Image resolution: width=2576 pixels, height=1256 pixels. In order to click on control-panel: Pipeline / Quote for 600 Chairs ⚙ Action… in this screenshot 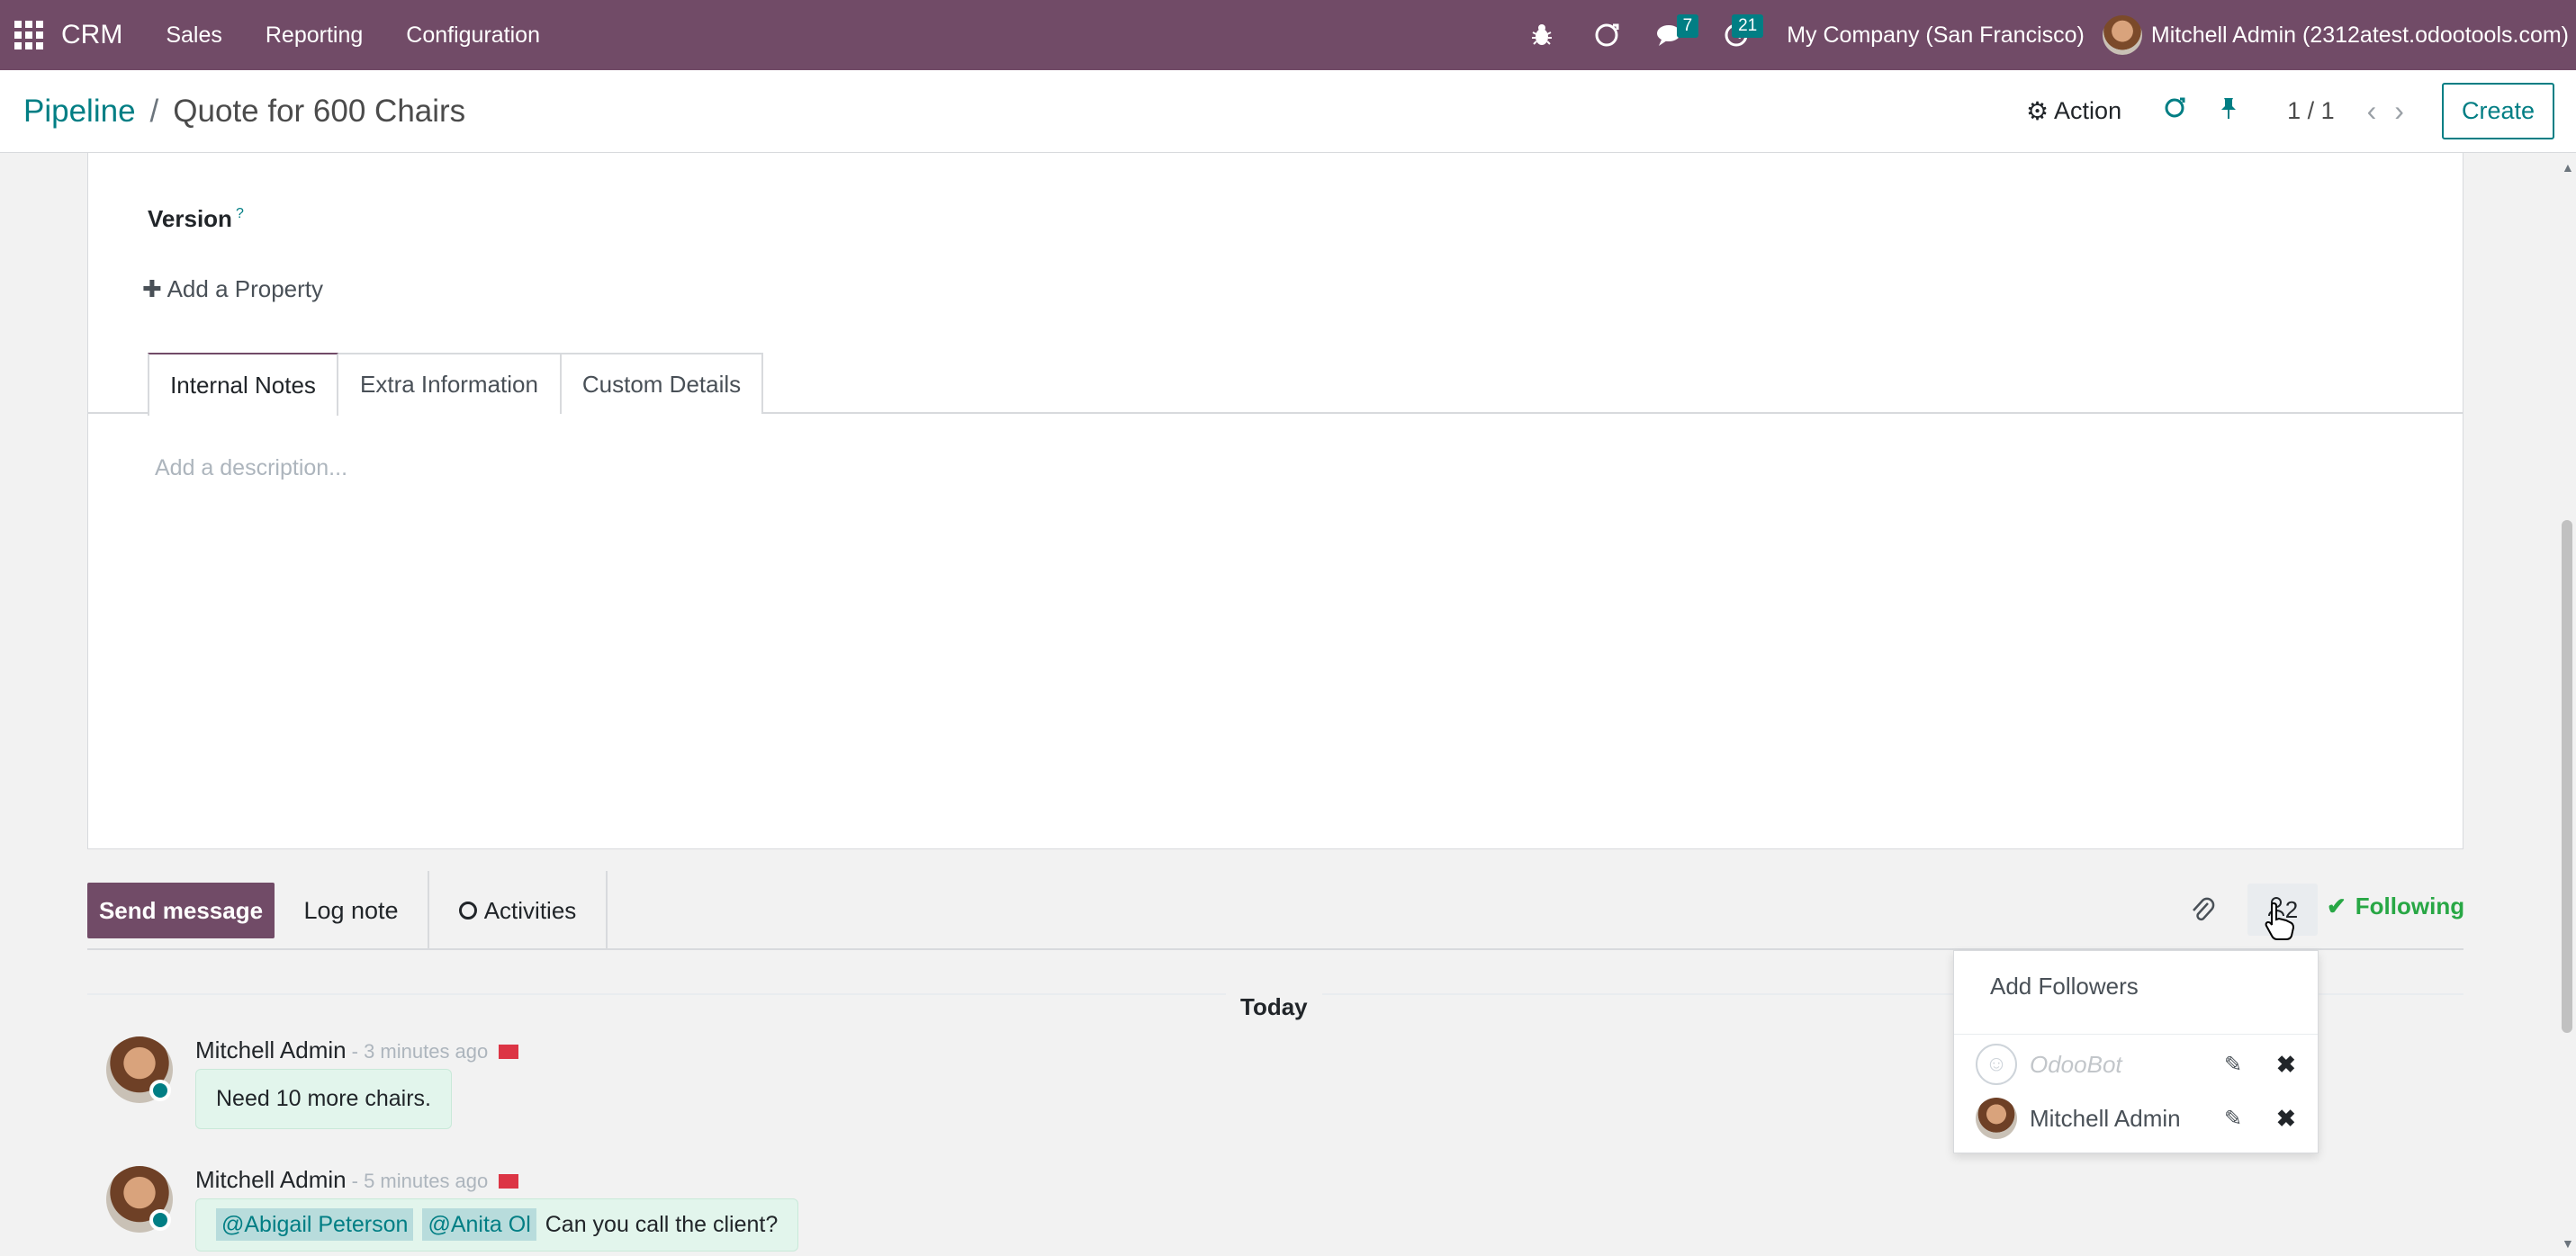, I will do `click(1288, 111)`.